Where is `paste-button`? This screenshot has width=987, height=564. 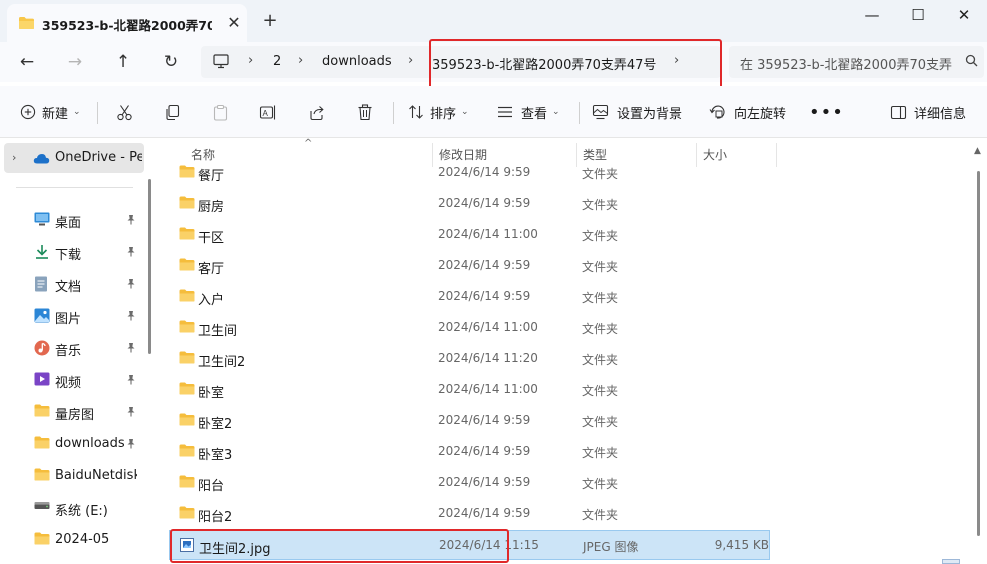
paste-button is located at coordinates (220, 112).